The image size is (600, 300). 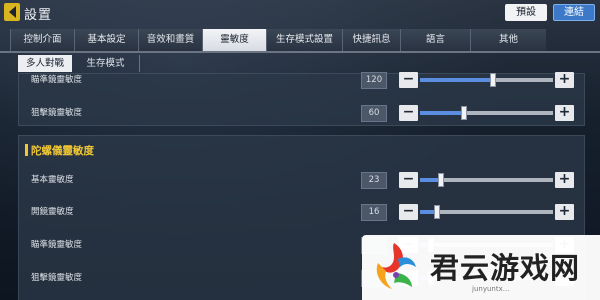 I want to click on back-button, so click(x=12, y=12).